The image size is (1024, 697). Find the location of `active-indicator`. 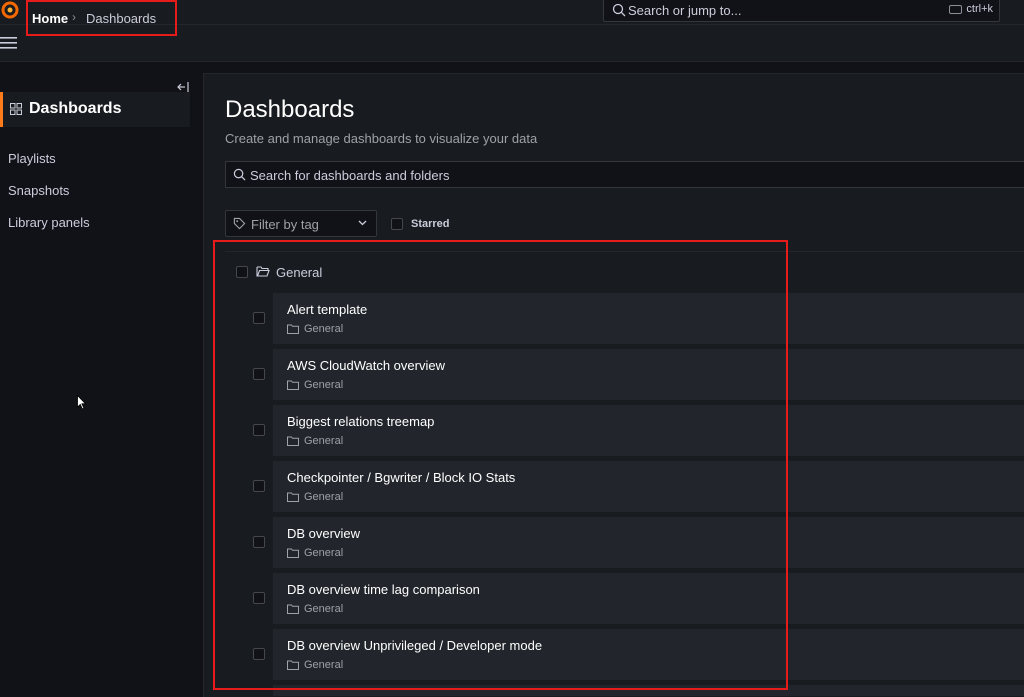

active-indicator is located at coordinates (1, 109).